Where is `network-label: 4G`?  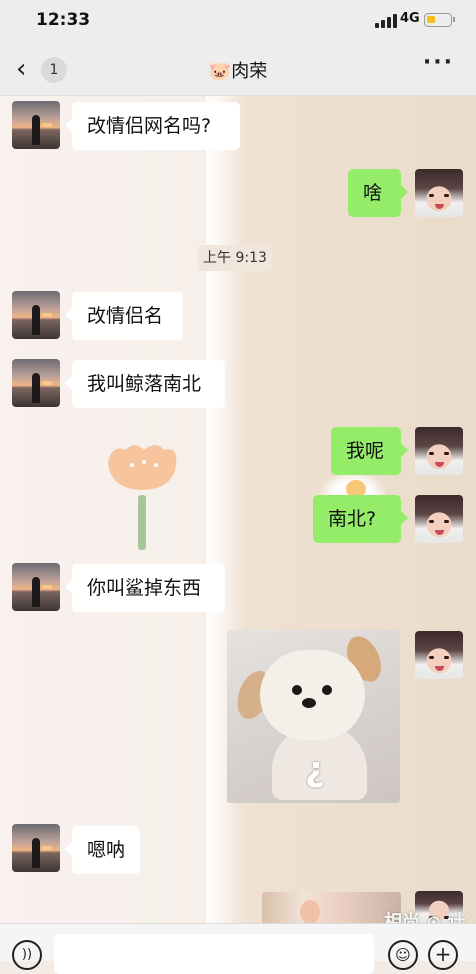
network-label: 4G is located at coordinates (410, 18).